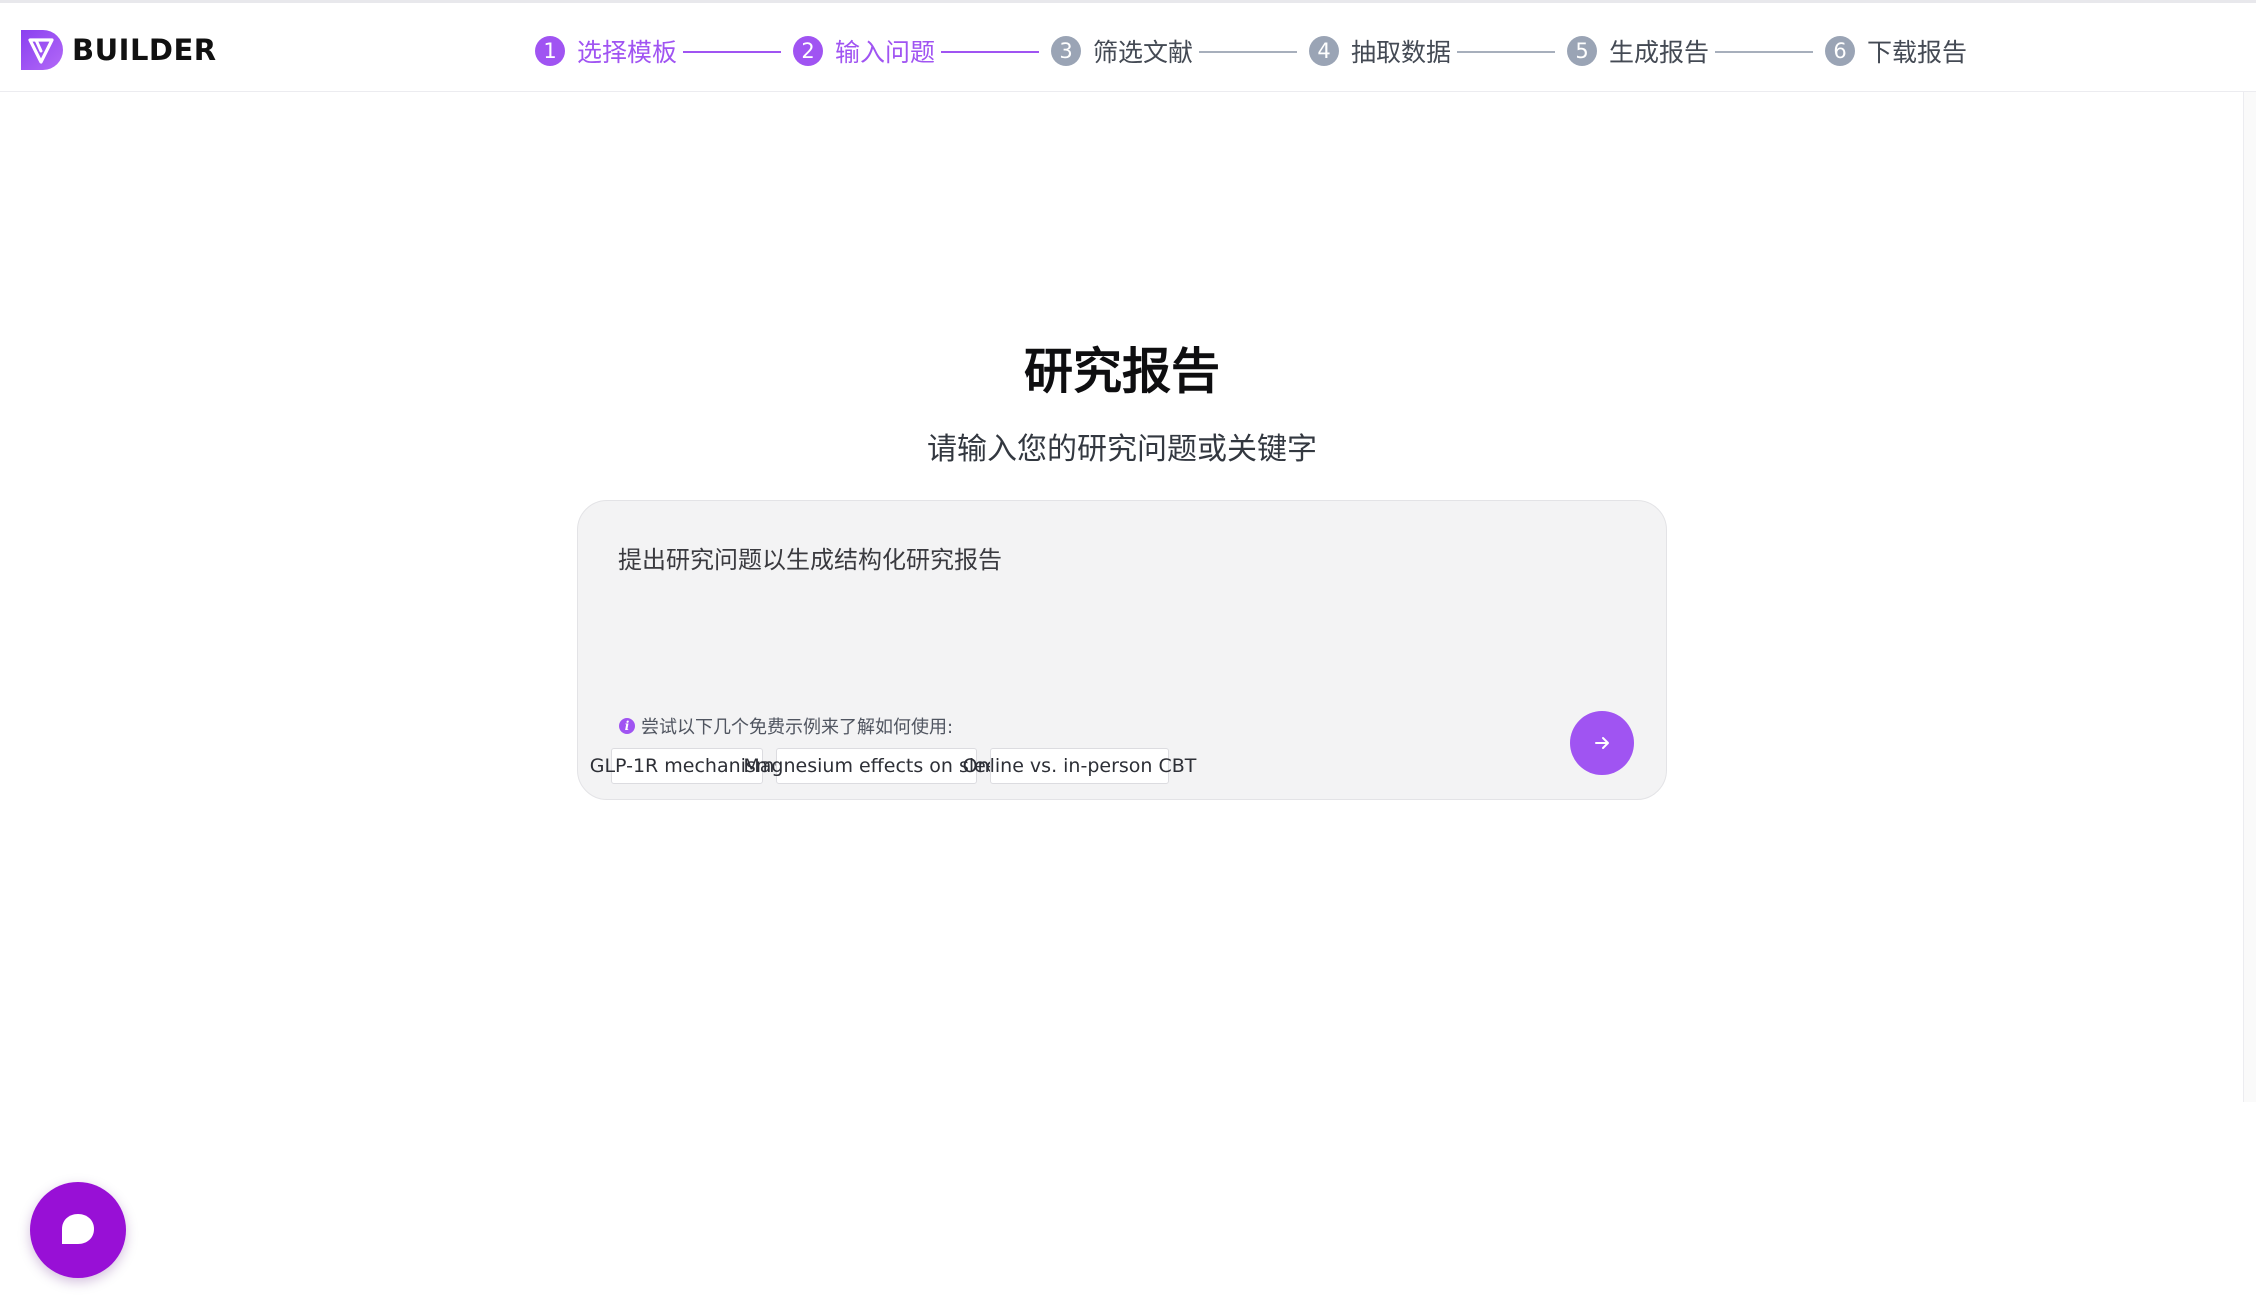  I want to click on step-label: 生成报告, so click(1659, 52).